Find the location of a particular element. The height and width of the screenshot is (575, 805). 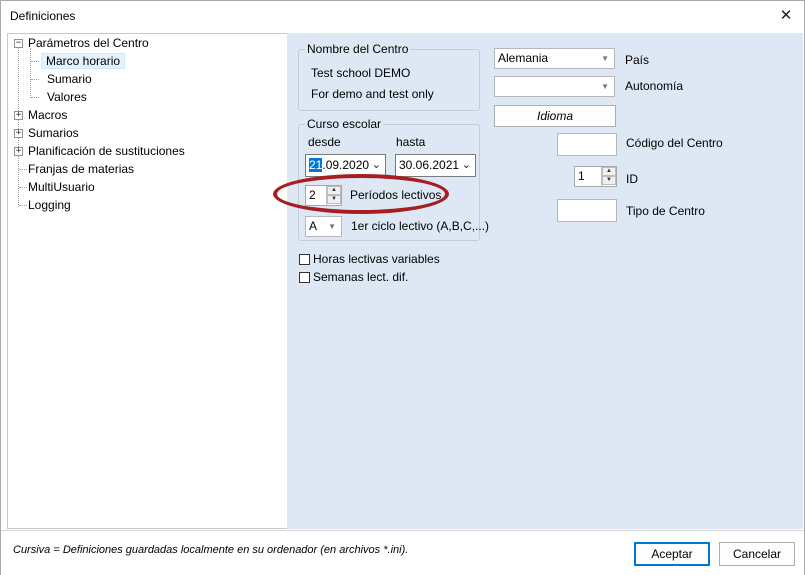

tree-item-label: Planificación de sustituciones is located at coordinates (106, 151).